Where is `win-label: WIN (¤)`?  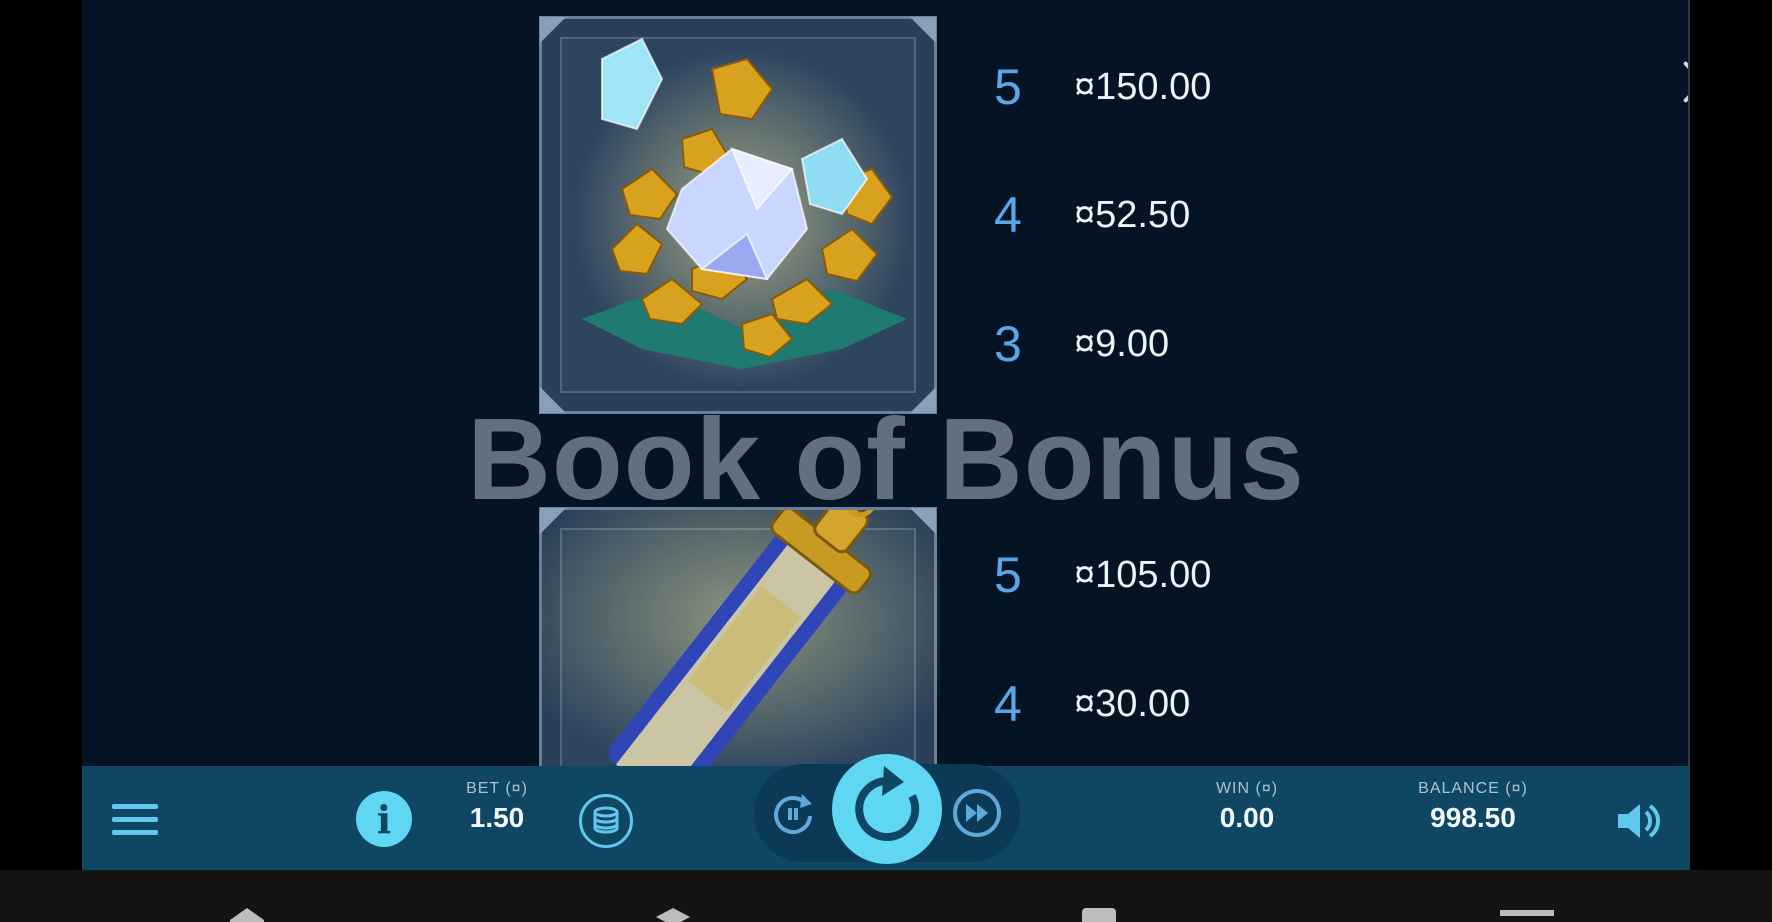
win-label: WIN (¤) is located at coordinates (1247, 788).